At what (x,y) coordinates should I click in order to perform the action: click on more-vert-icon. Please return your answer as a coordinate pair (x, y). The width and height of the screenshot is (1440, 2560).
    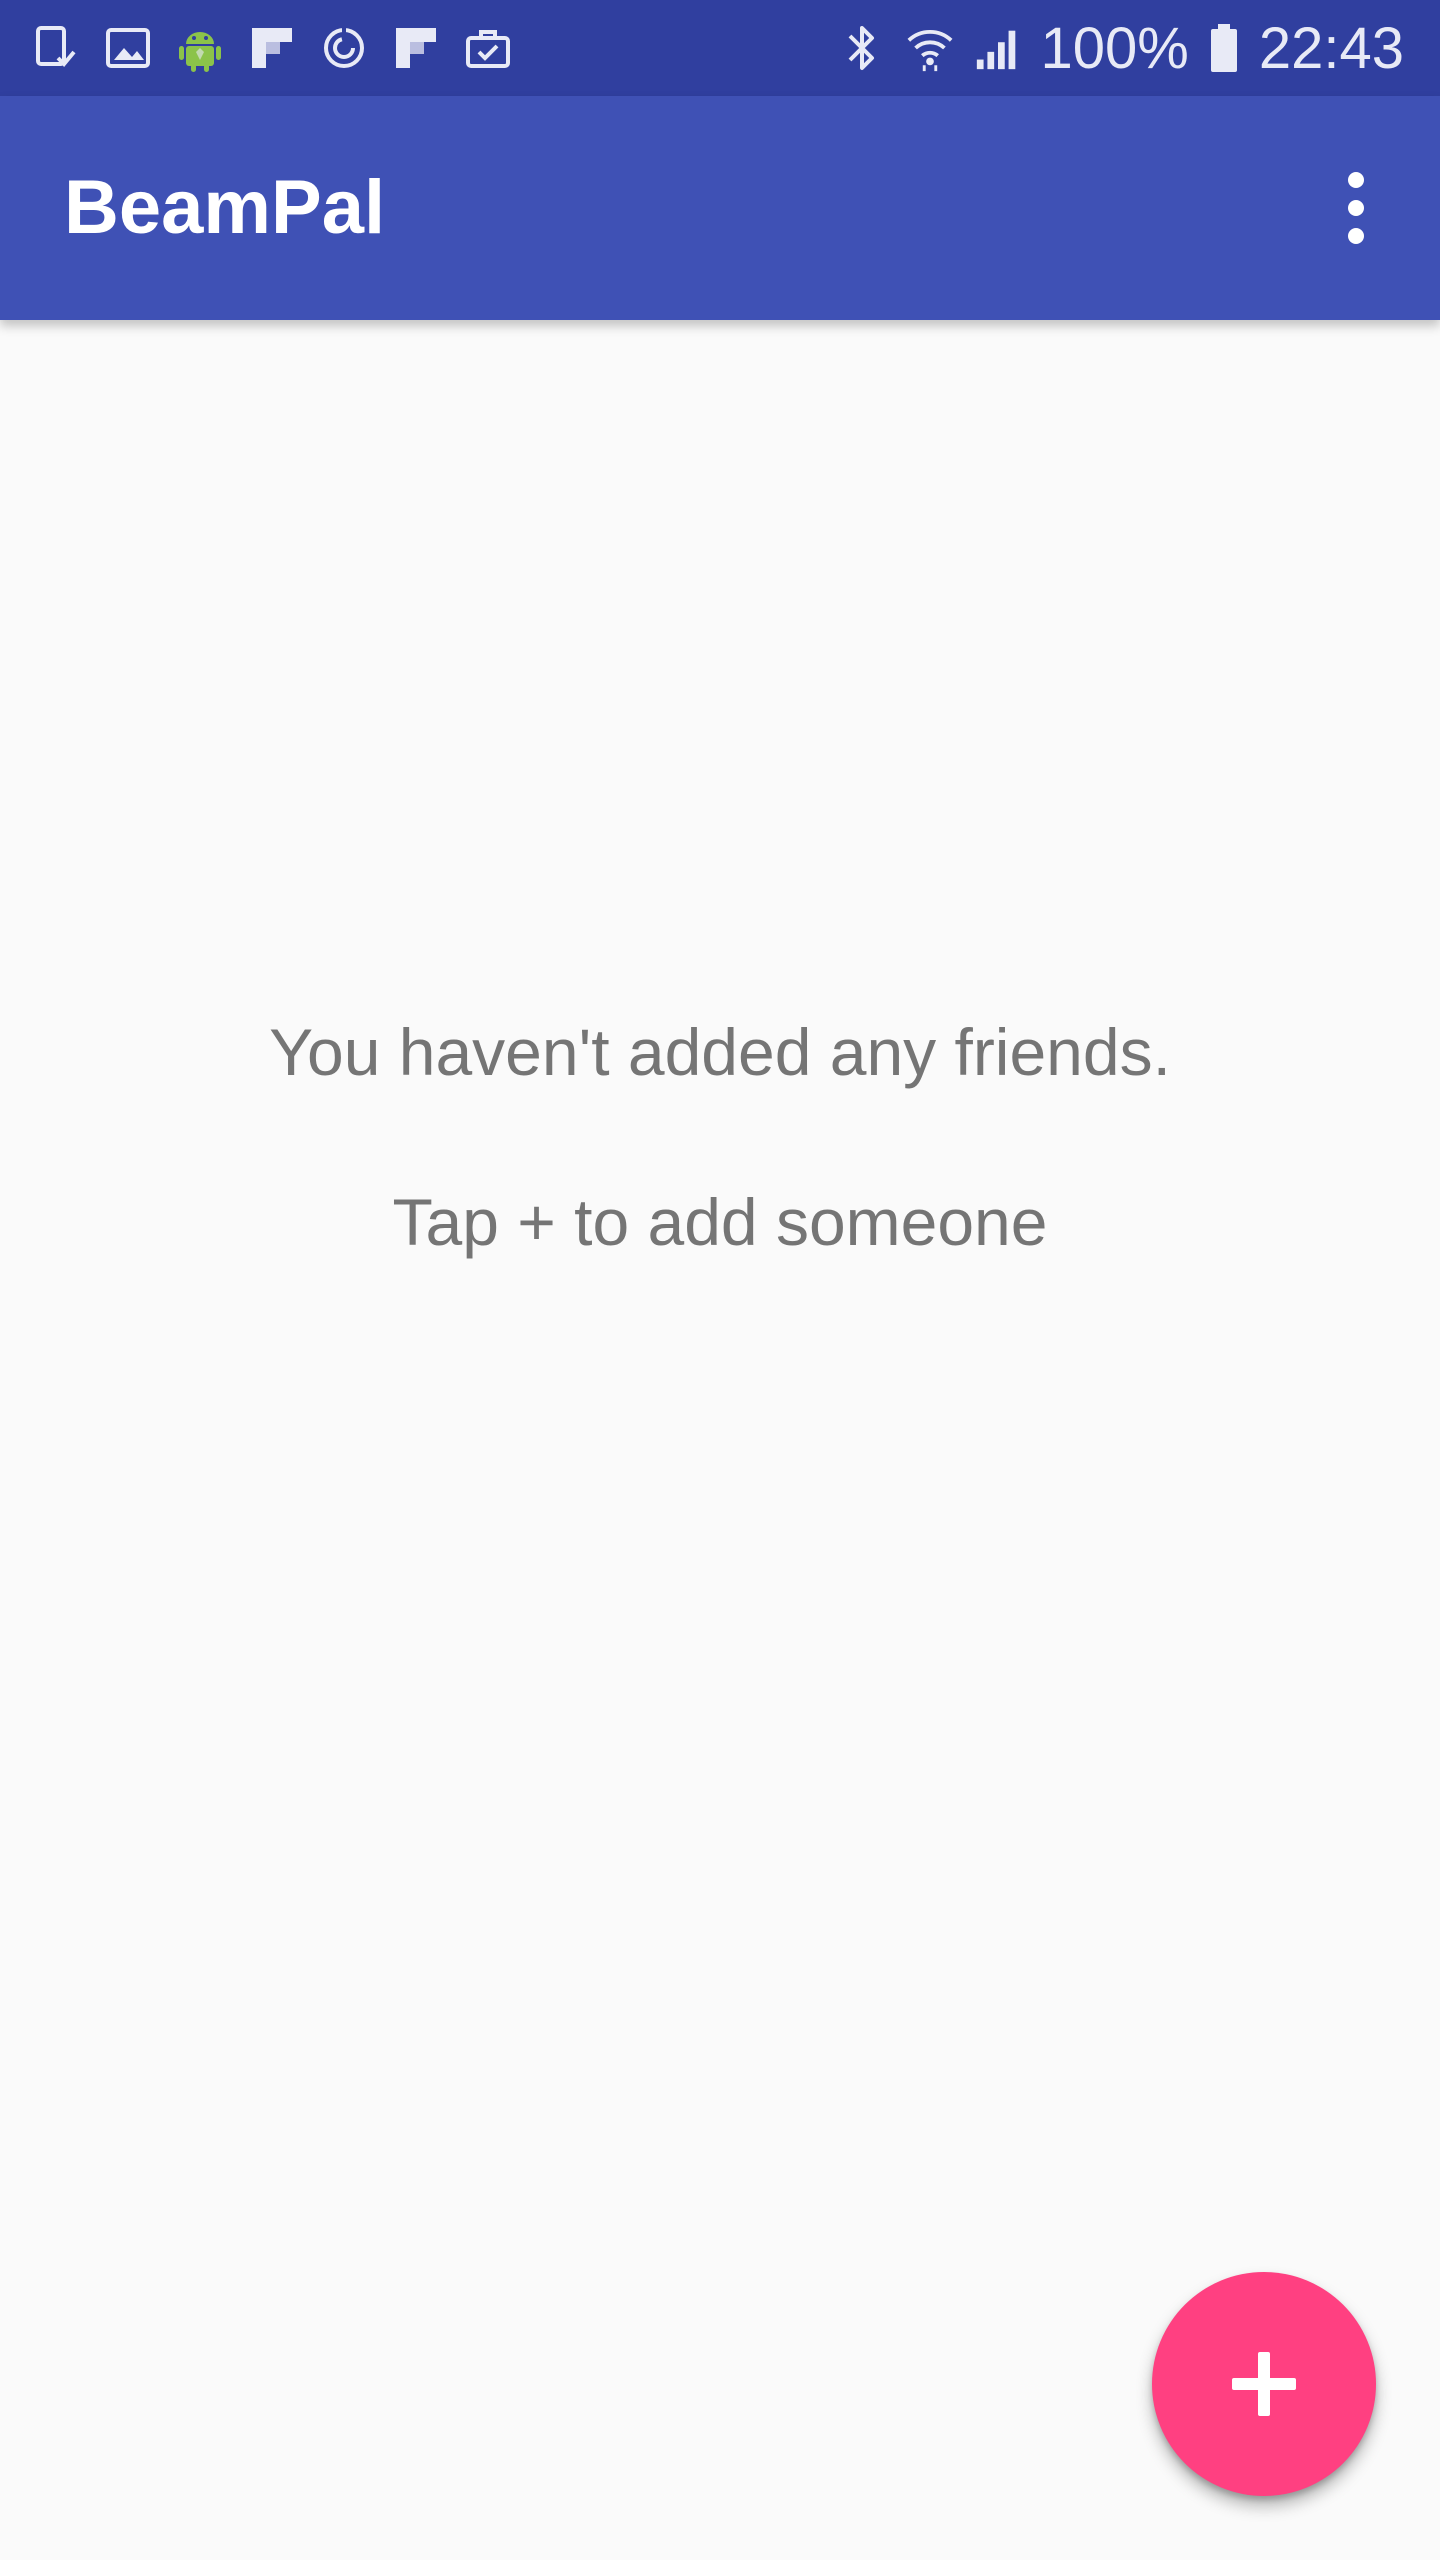
    Looking at the image, I should click on (1356, 208).